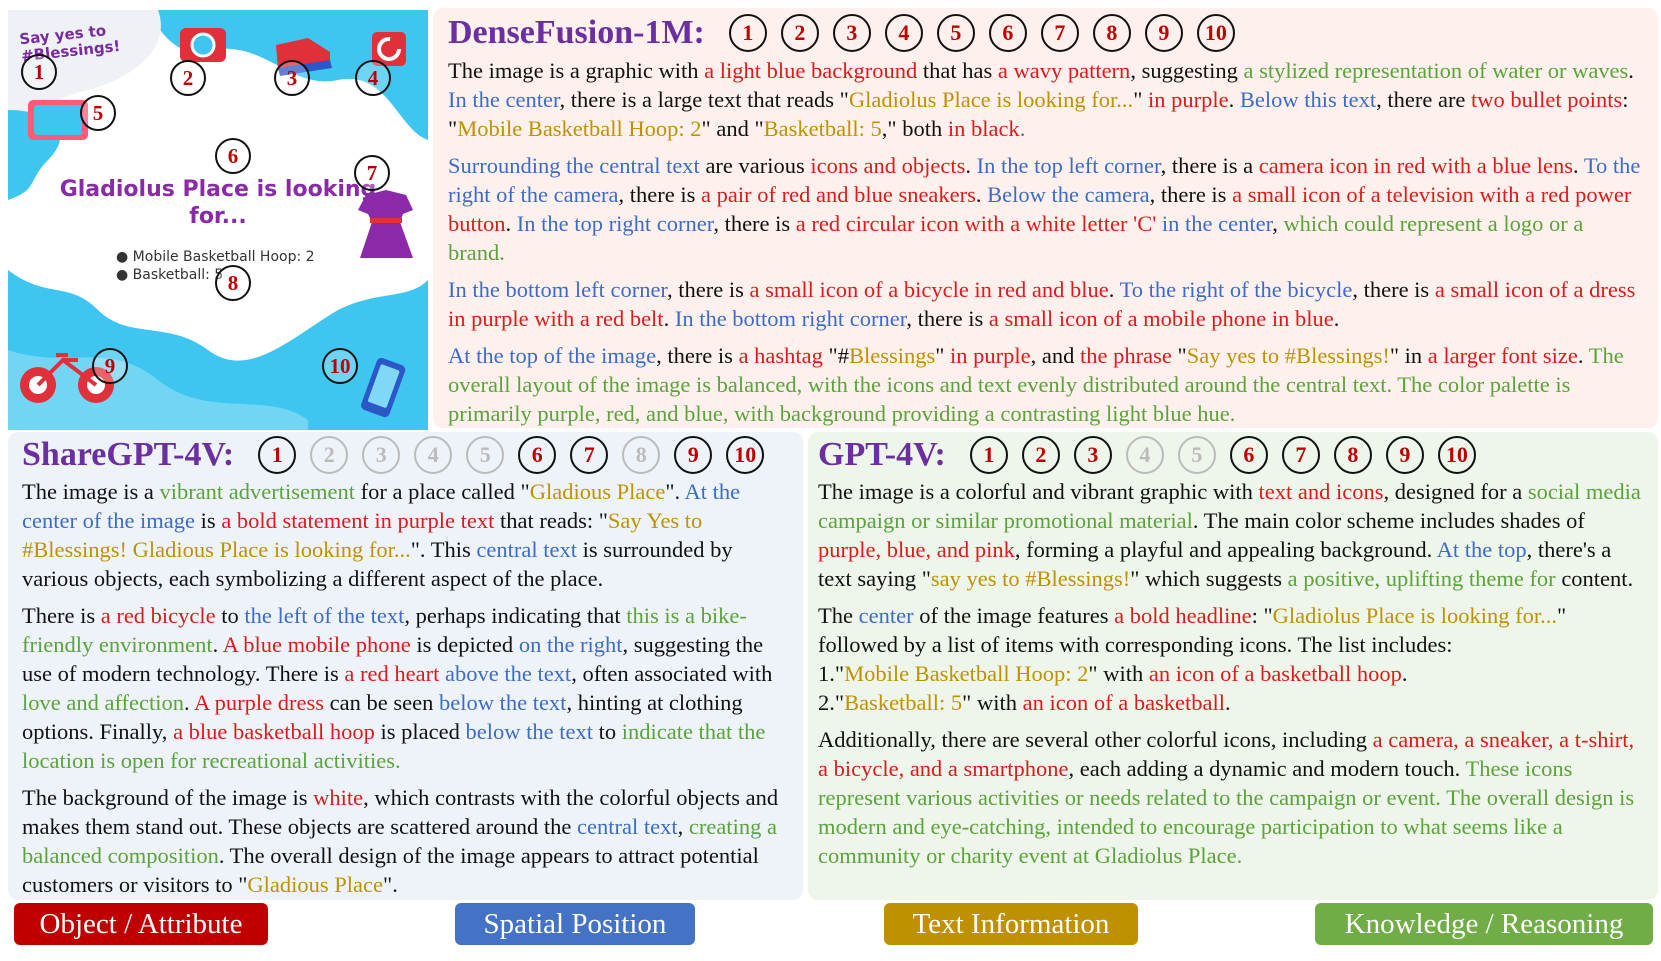  Describe the element at coordinates (259, 702) in the screenshot. I see `caption-segment: A purple dress` at that location.